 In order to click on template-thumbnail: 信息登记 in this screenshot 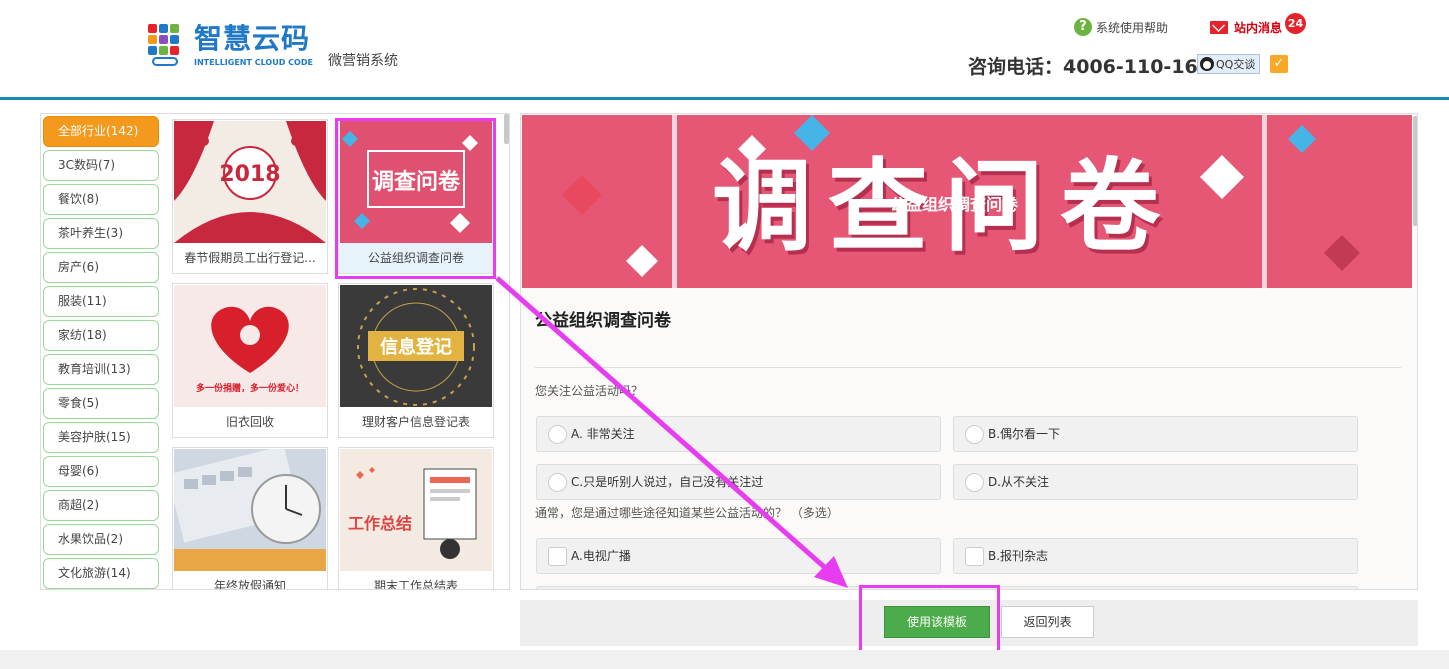, I will do `click(416, 346)`.